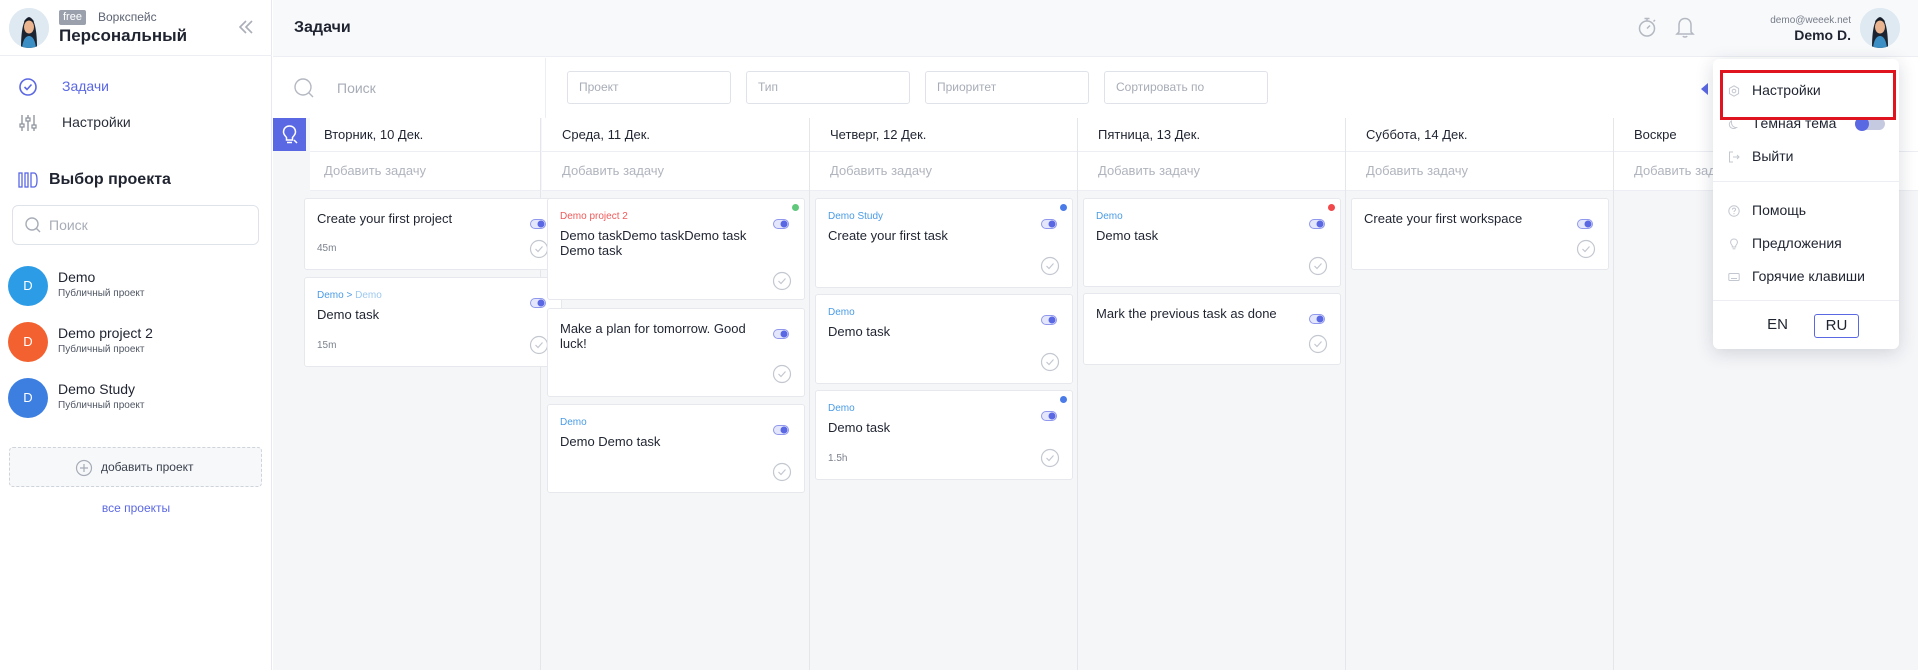  Describe the element at coordinates (348, 314) in the screenshot. I see `task-title: Demo task` at that location.